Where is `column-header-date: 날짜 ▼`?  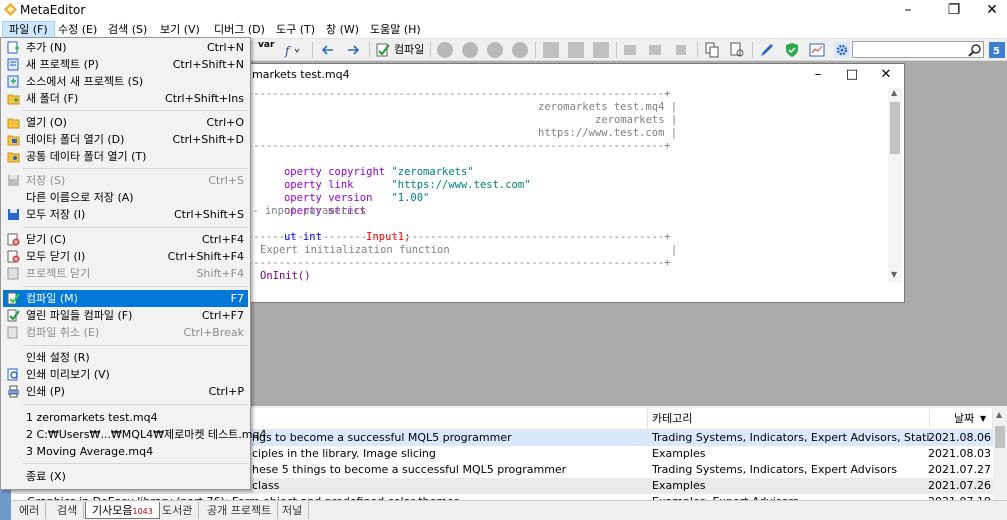 column-header-date: 날짜 ▼ is located at coordinates (961, 419).